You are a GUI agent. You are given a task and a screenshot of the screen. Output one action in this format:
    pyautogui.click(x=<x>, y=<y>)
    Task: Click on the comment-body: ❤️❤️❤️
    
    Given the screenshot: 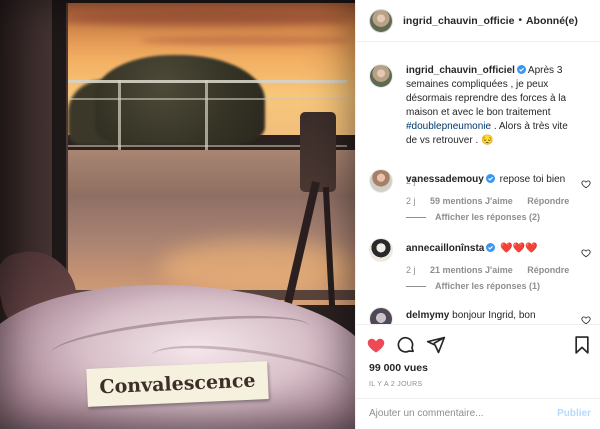 What is the action you would take?
    pyautogui.click(x=519, y=248)
    